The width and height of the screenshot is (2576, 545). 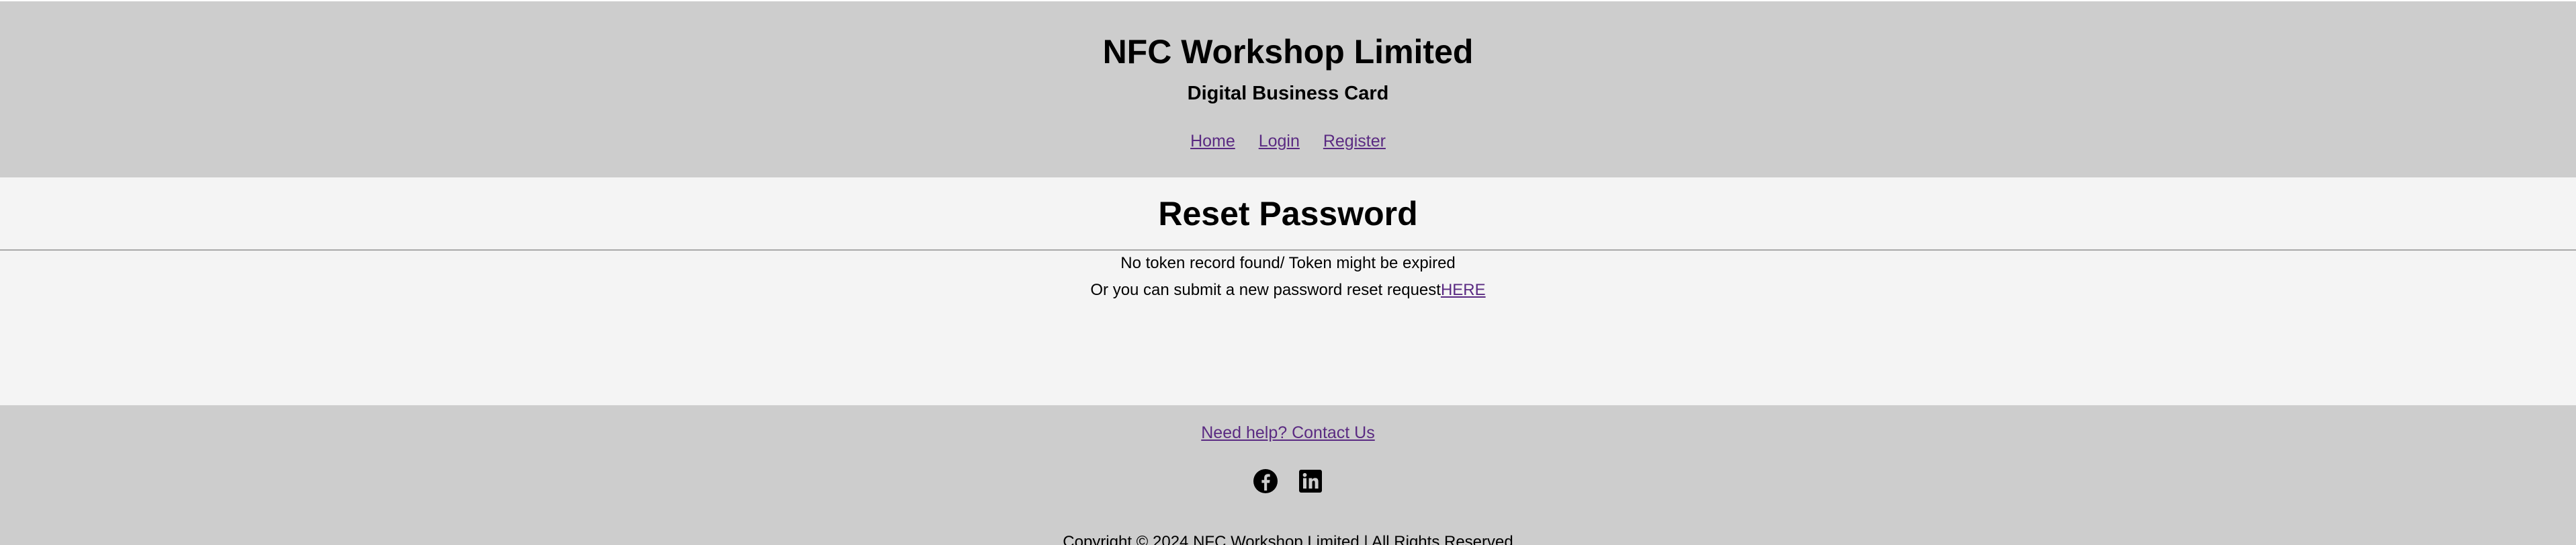 What do you see at coordinates (1288, 93) in the screenshot?
I see `site-subtitle: Digital Business Card` at bounding box center [1288, 93].